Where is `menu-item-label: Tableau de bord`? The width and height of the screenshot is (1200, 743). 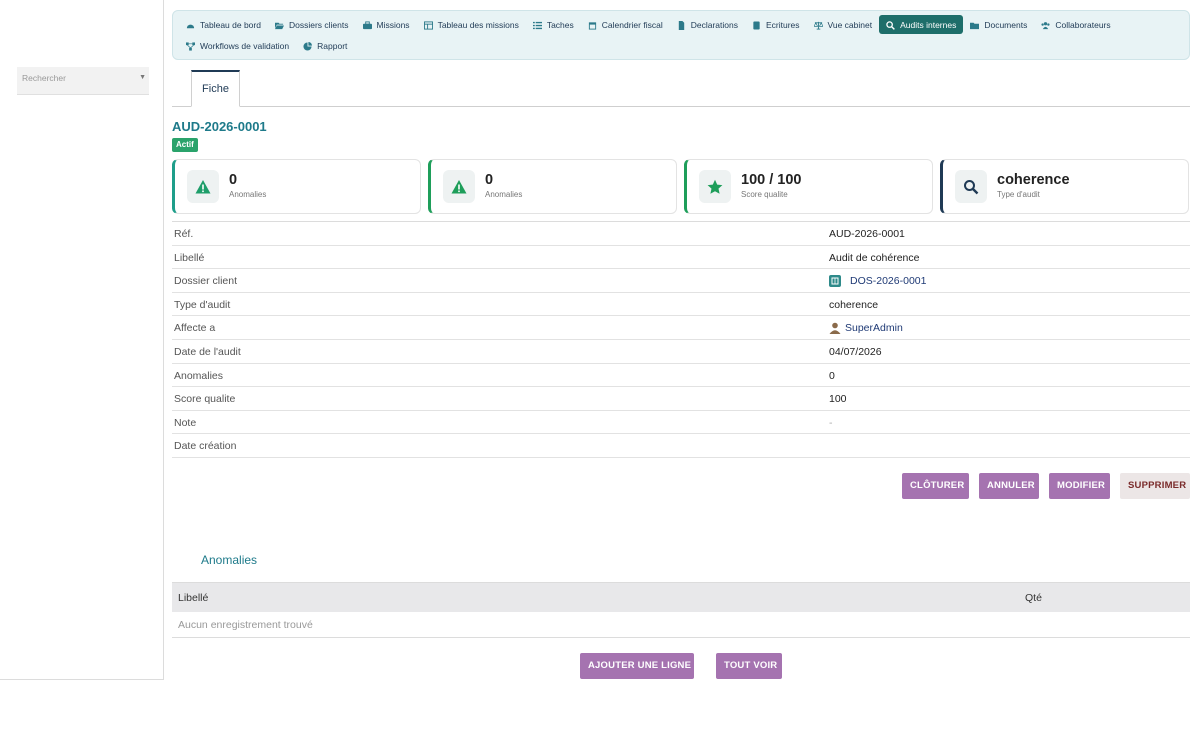 menu-item-label: Tableau de bord is located at coordinates (230, 24).